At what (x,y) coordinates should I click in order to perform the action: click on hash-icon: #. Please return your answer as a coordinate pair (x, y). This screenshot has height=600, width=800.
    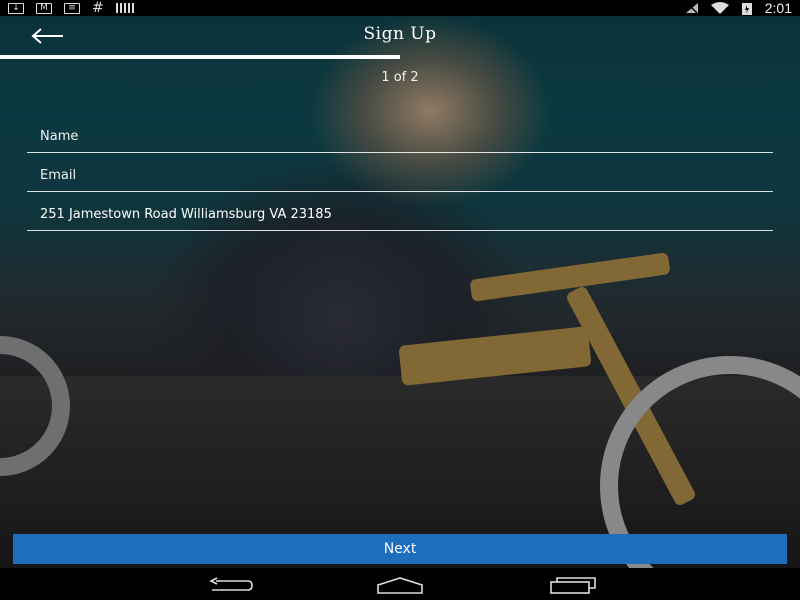
    Looking at the image, I should click on (98, 8).